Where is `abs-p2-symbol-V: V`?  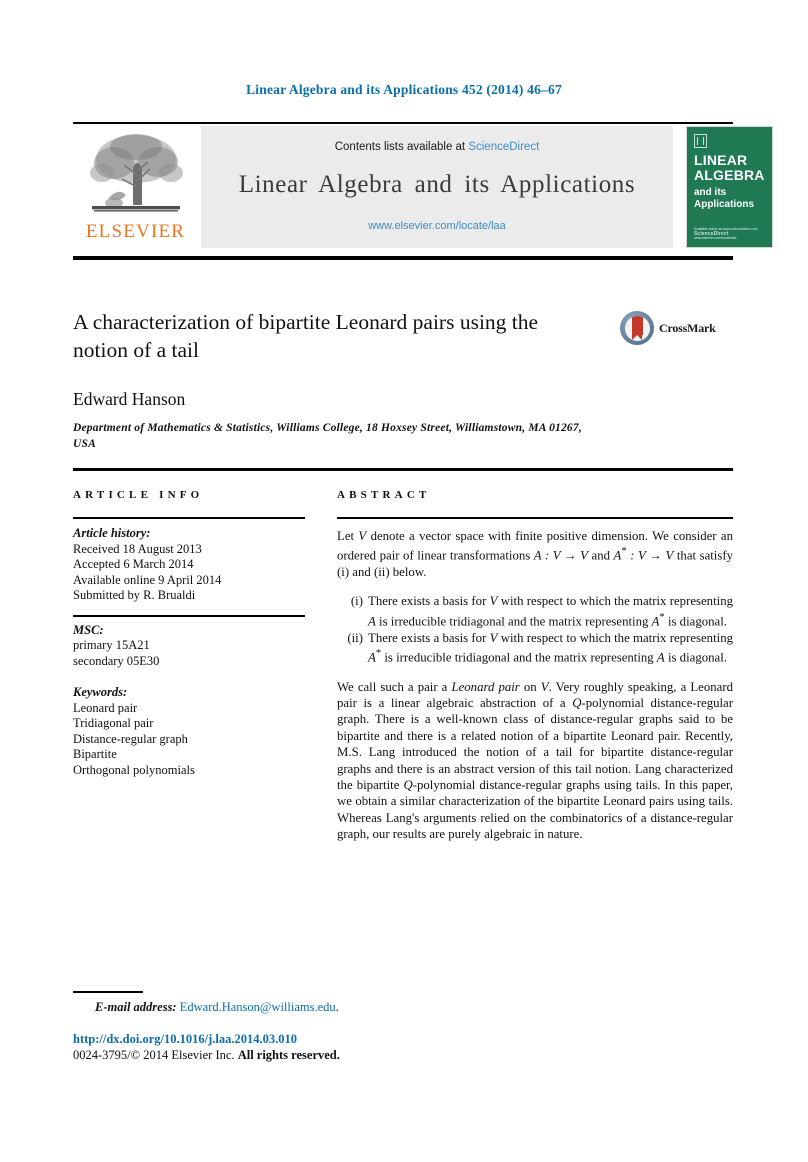
abs-p2-symbol-V: V is located at coordinates (544, 686).